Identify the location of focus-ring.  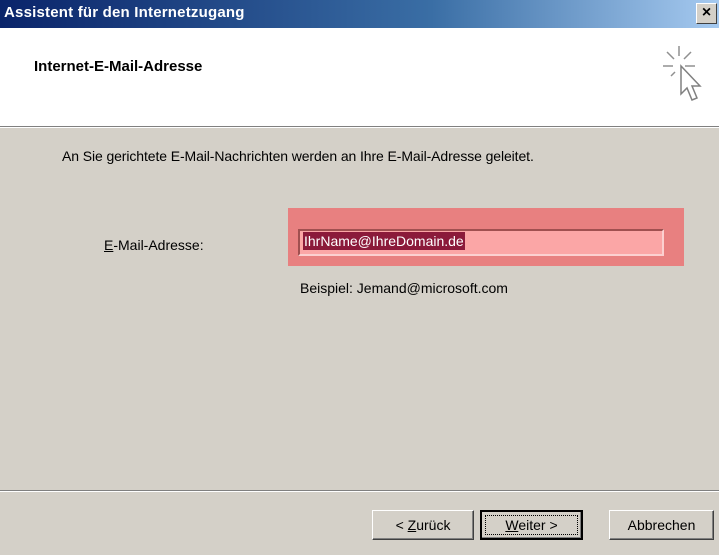
(531, 525).